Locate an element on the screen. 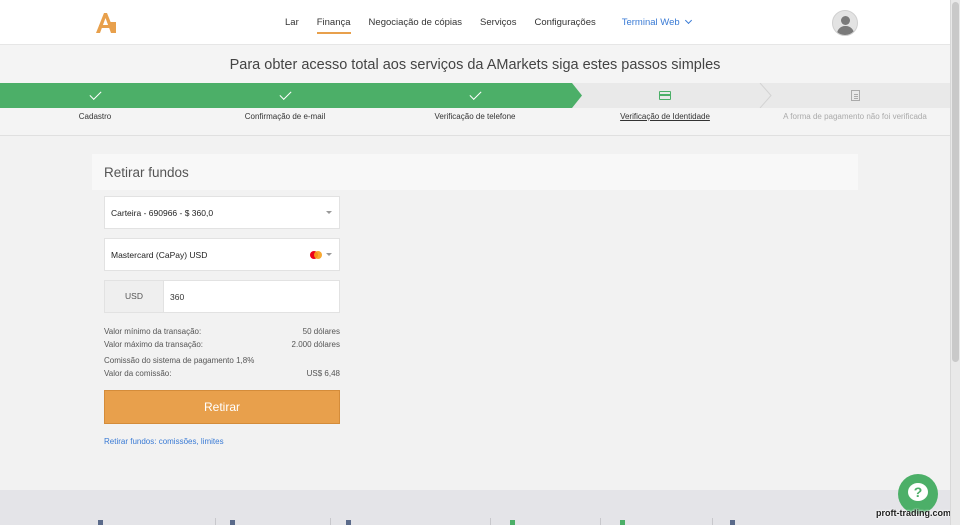  mastercard-icon is located at coordinates (316, 255).